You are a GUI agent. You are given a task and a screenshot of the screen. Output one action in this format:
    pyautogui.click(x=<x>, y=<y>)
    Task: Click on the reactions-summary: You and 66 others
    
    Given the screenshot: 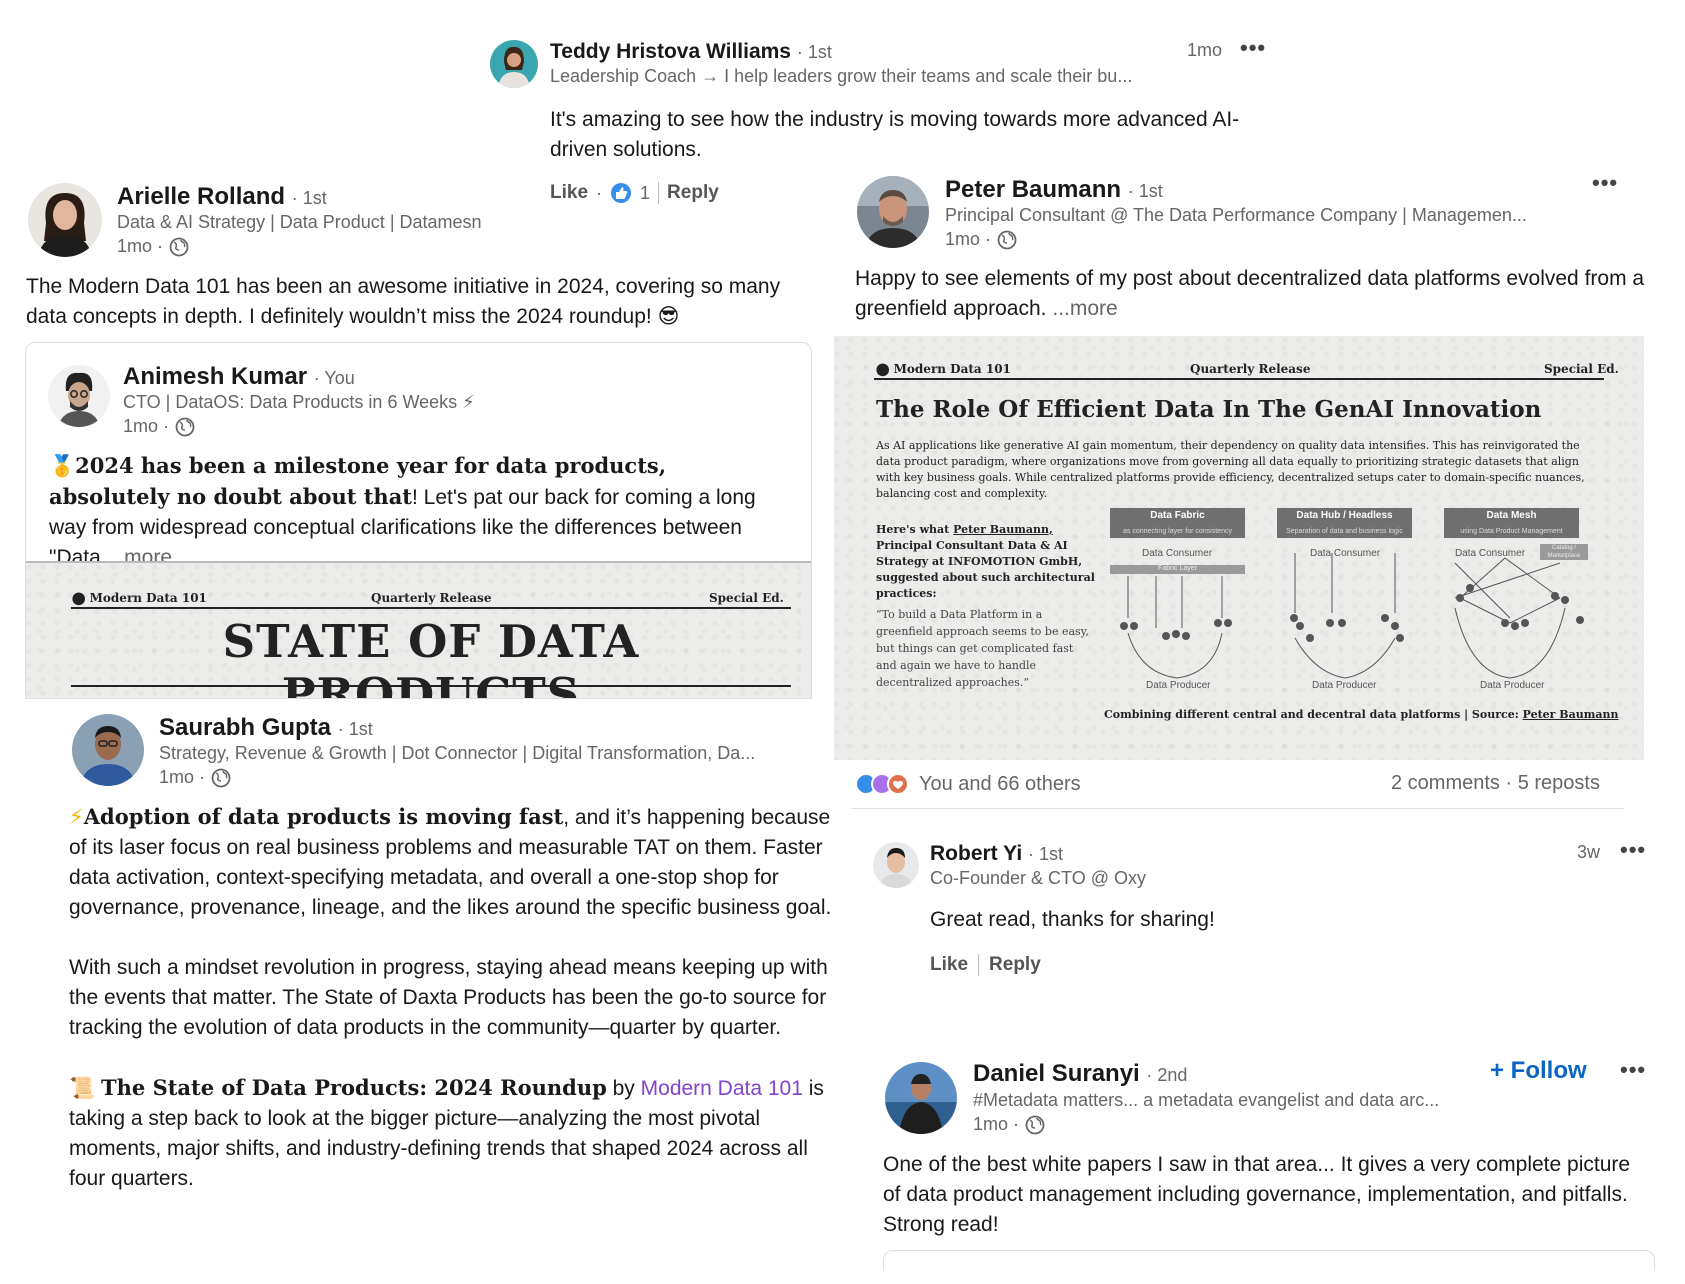 What is the action you would take?
    pyautogui.click(x=968, y=784)
    